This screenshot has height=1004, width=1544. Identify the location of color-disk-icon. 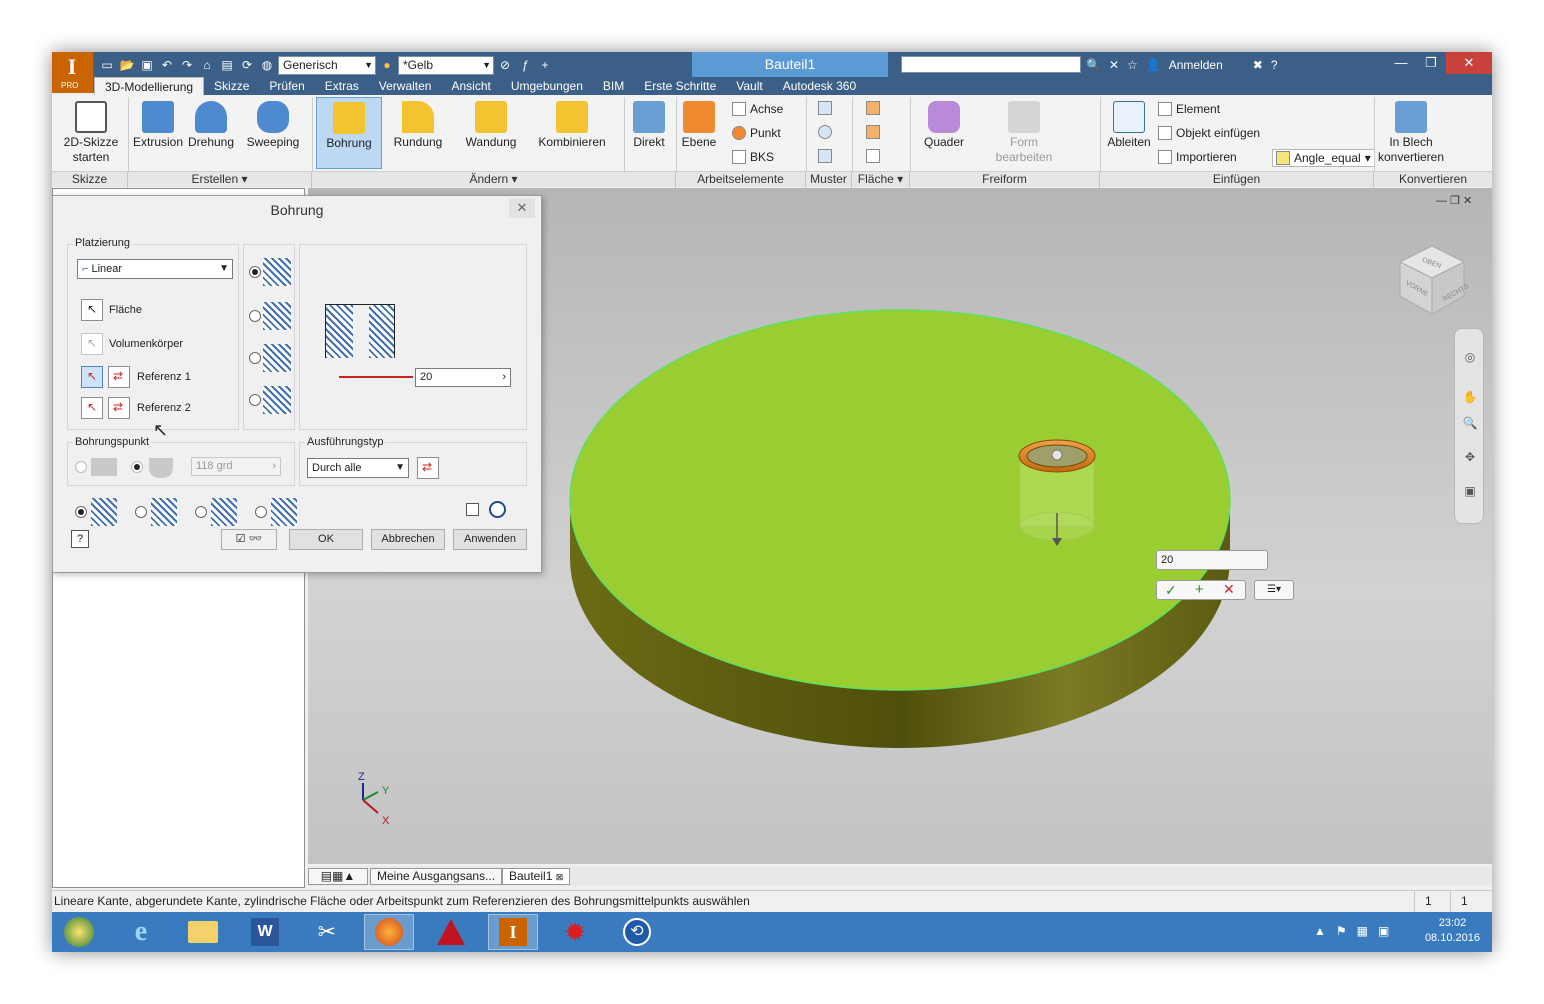
(497, 509).